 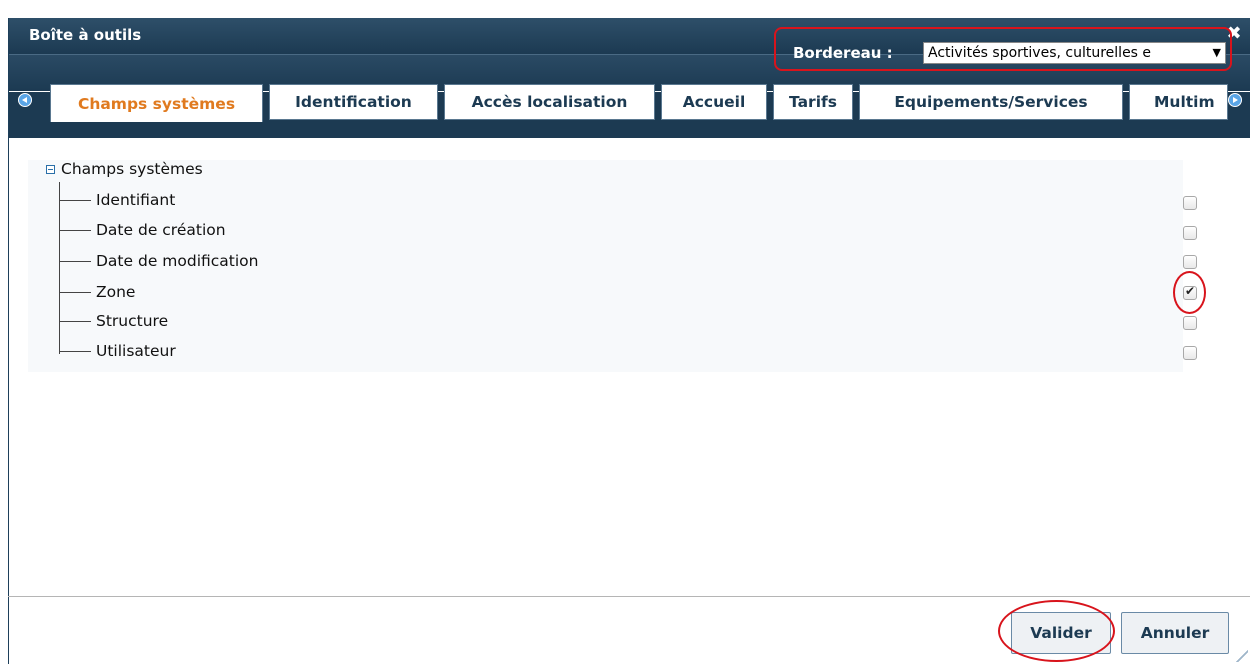 What do you see at coordinates (1190, 233) in the screenshot?
I see `checkbox-date-creation` at bounding box center [1190, 233].